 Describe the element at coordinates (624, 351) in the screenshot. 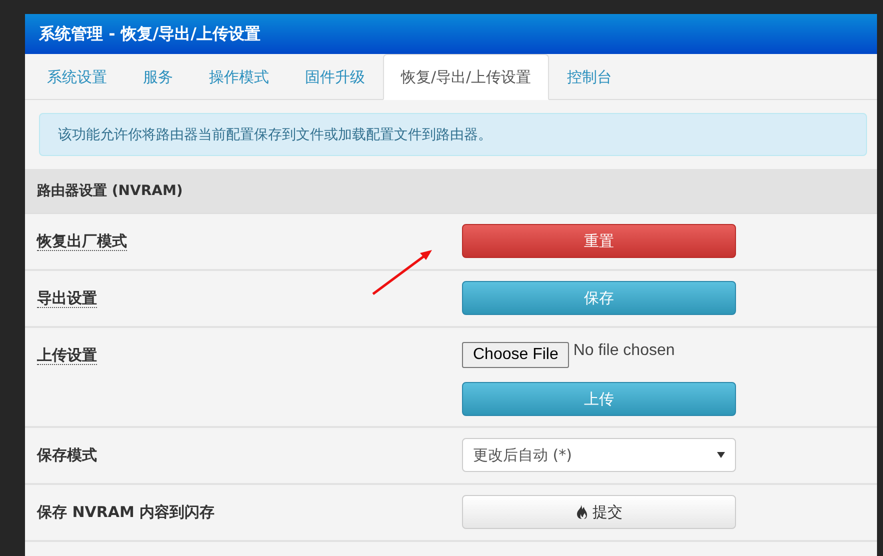

I see `file-status: No file chosen` at that location.